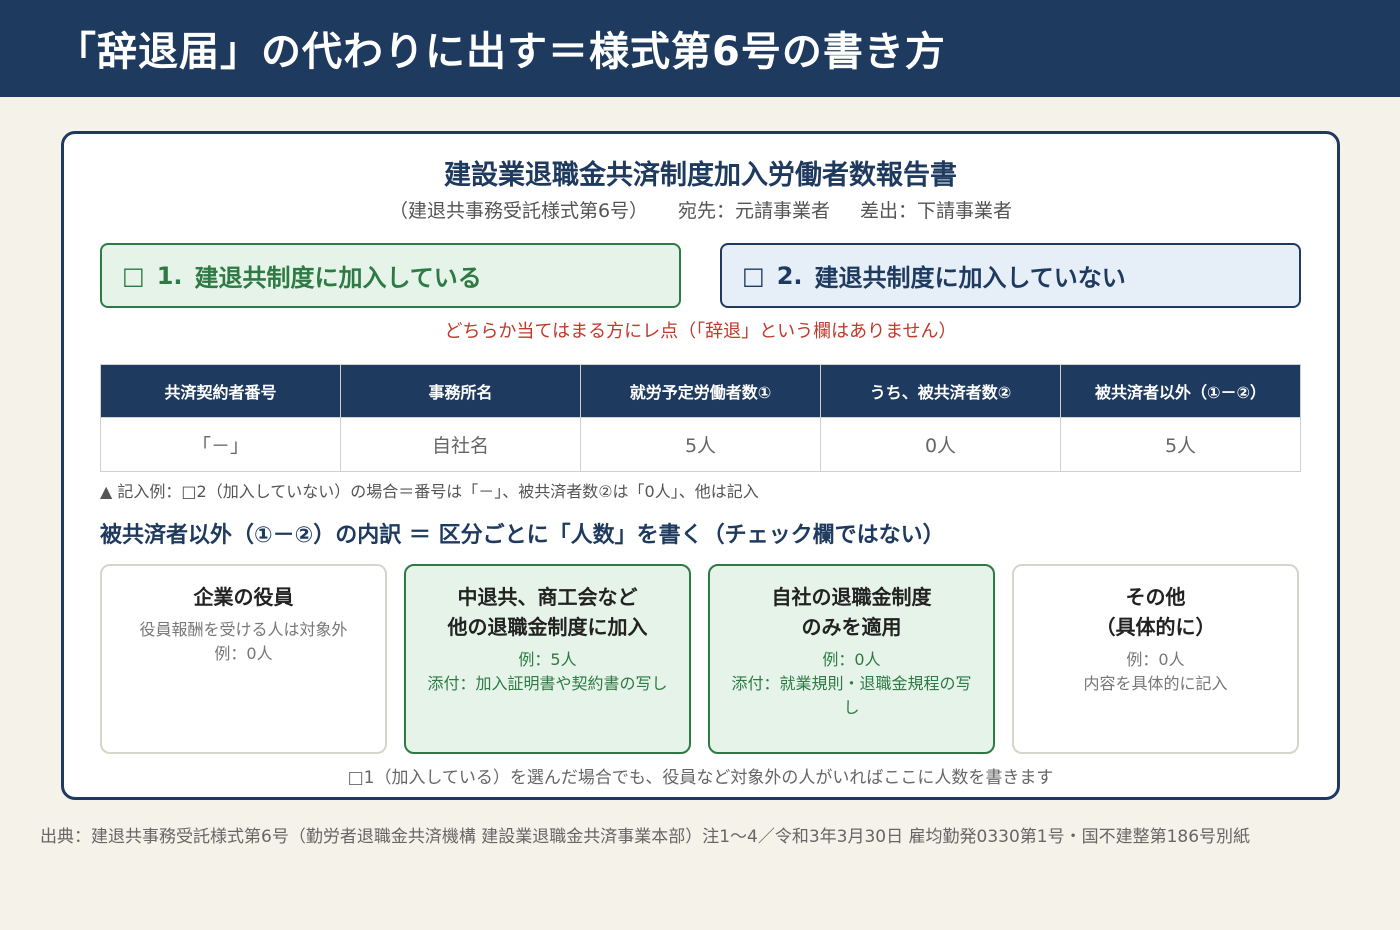 The height and width of the screenshot is (930, 1400). Describe the element at coordinates (851, 597) in the screenshot. I see `category-title: 自社の退職金制度` at that location.